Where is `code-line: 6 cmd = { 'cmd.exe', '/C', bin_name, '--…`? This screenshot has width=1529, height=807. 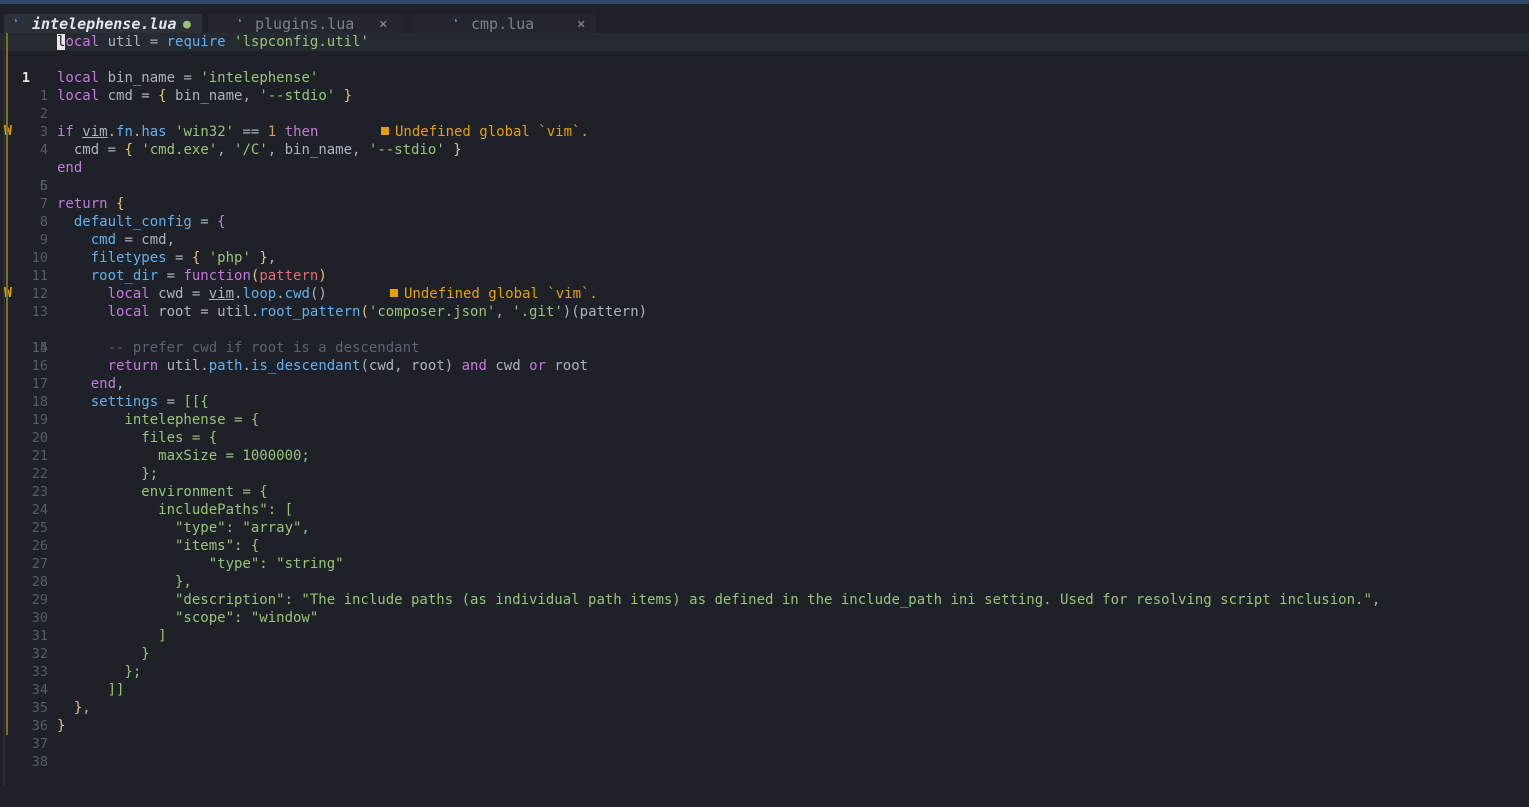
code-line: 6 cmd = { 'cmd.exe', '/C', bin_name, '--… is located at coordinates (764, 167).